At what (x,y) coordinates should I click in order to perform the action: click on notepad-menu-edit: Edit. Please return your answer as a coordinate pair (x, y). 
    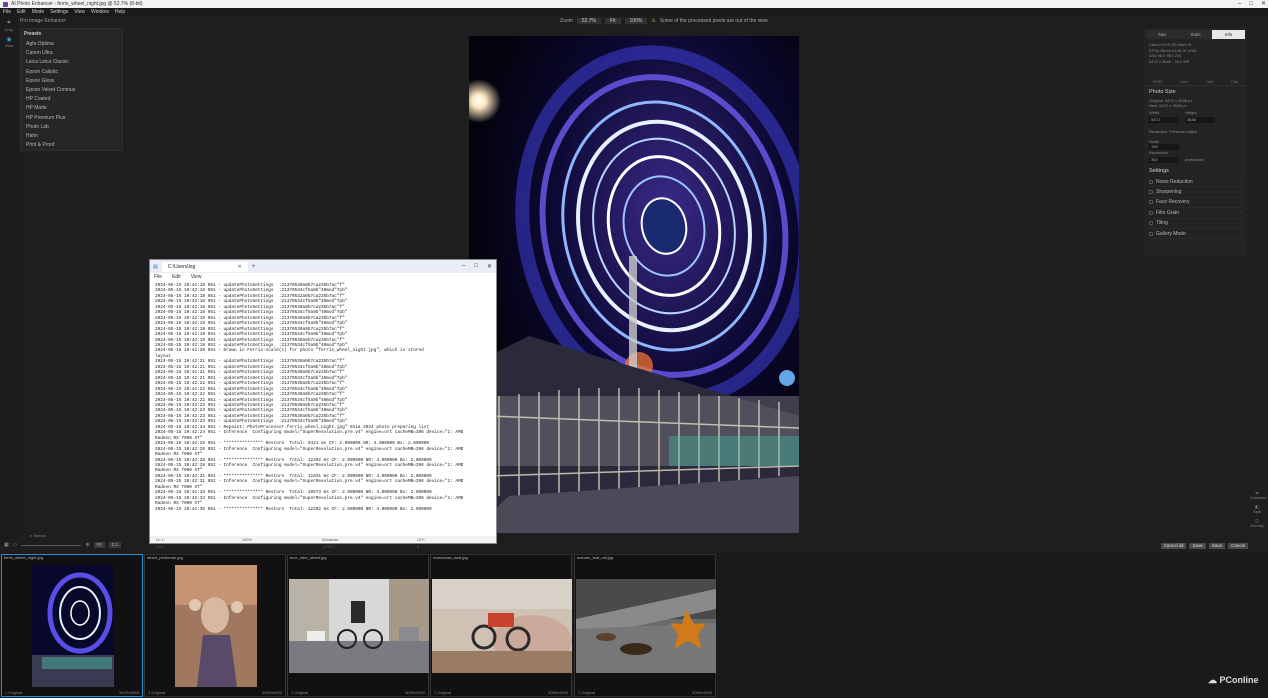
    Looking at the image, I should click on (176, 277).